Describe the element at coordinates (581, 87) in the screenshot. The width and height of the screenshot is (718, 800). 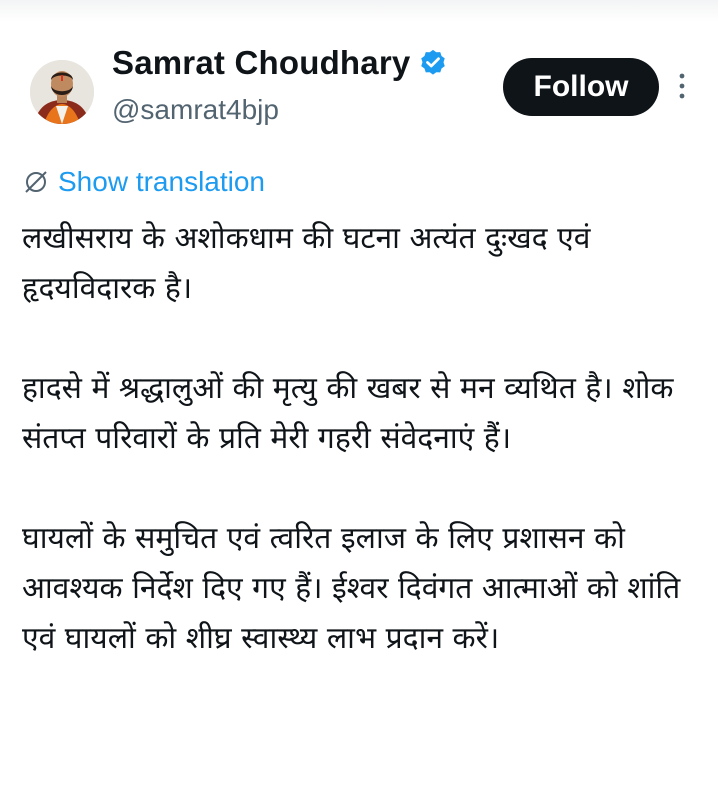
I see `follow-button: Follow` at that location.